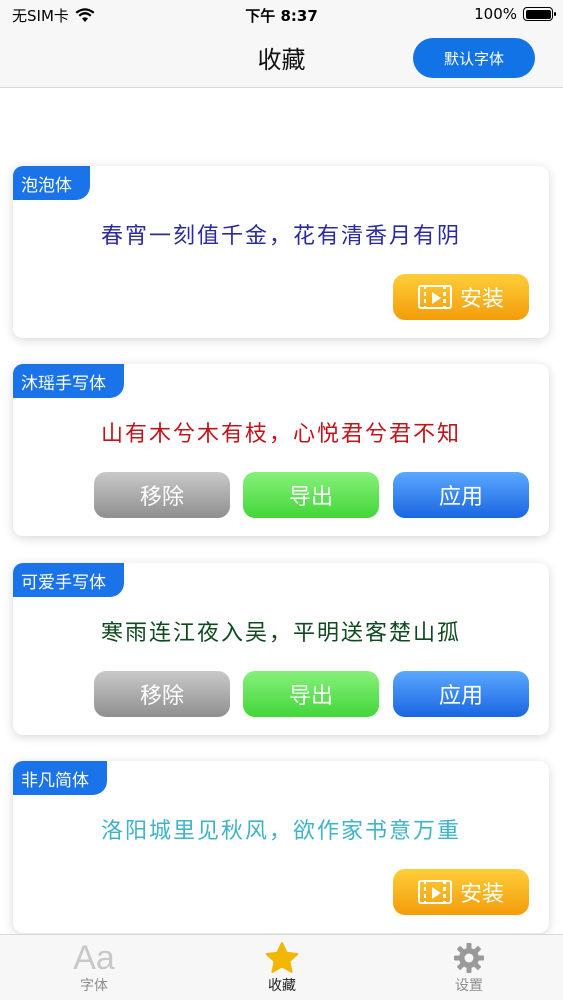 This screenshot has width=563, height=1000. Describe the element at coordinates (495, 14) in the screenshot. I see `battery-percent: 100%` at that location.